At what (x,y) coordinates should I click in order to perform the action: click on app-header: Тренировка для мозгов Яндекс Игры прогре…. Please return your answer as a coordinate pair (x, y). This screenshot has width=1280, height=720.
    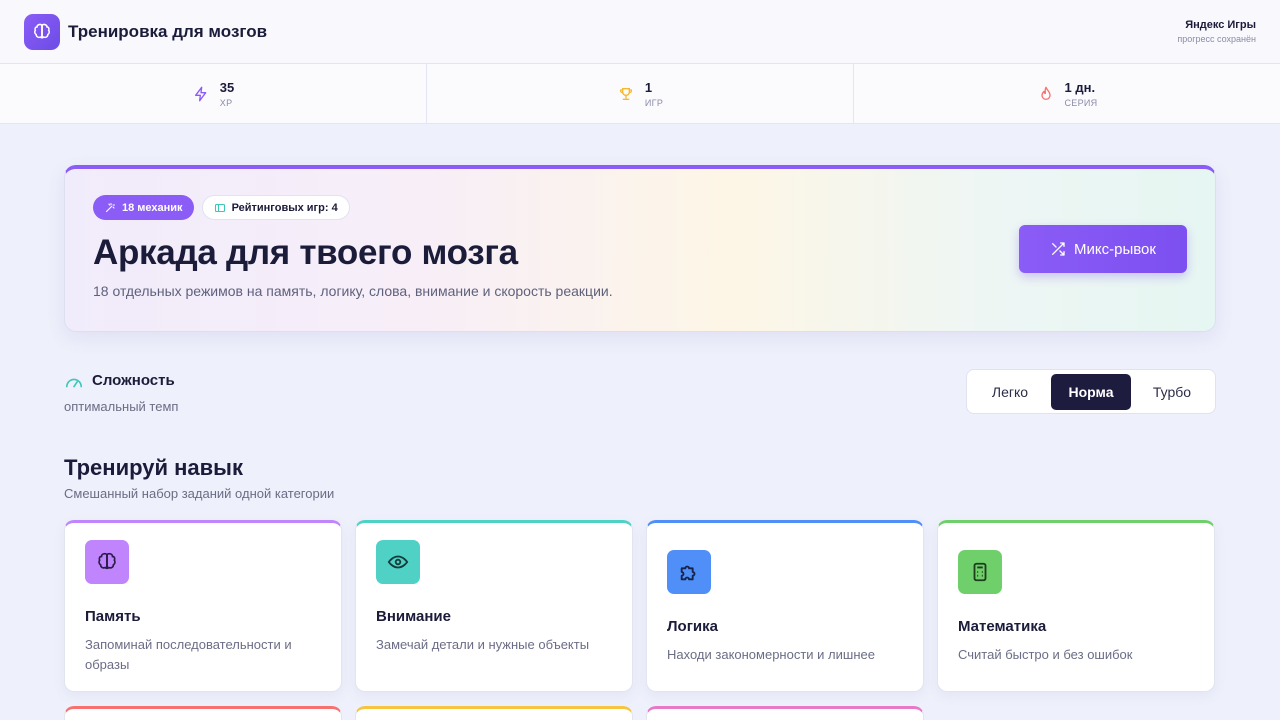
    Looking at the image, I should click on (640, 32).